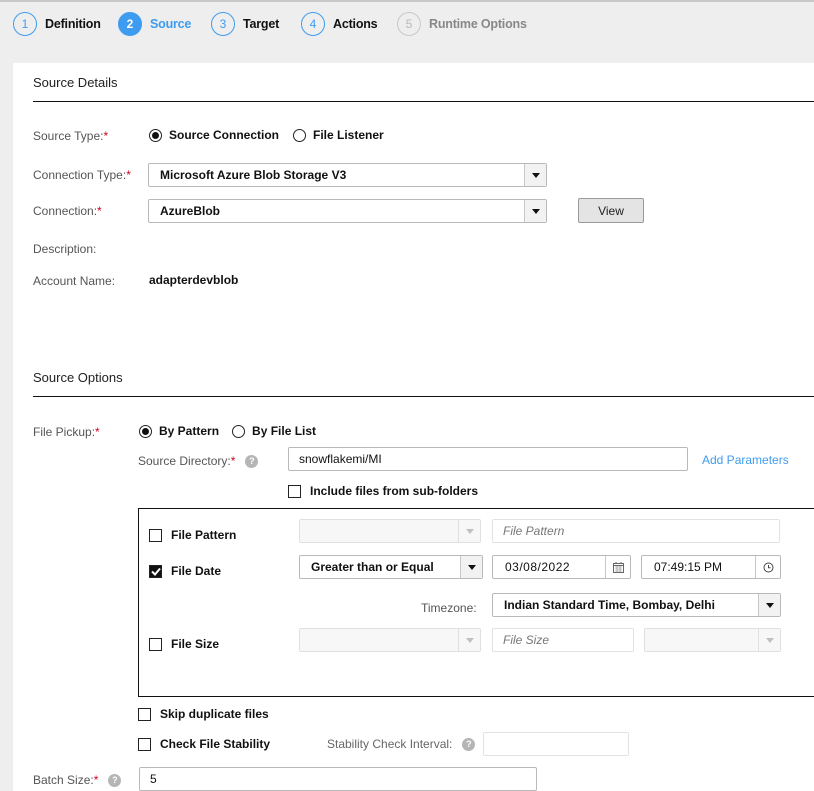 This screenshot has height=791, width=814. Describe the element at coordinates (636, 531) in the screenshot. I see `file-pattern-input: File Pattern` at that location.